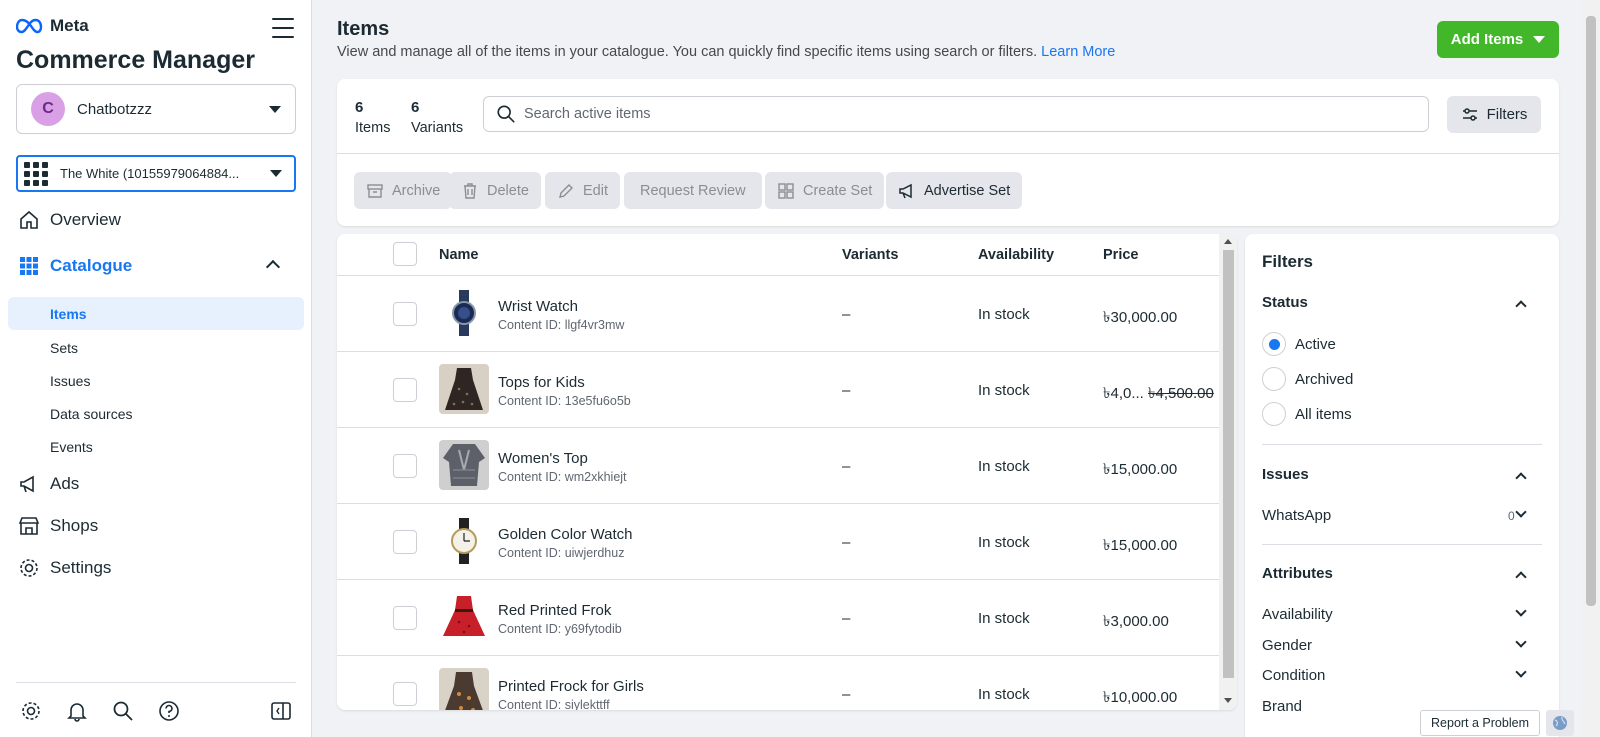  Describe the element at coordinates (1297, 614) in the screenshot. I see `attribute-availability: Availability` at that location.